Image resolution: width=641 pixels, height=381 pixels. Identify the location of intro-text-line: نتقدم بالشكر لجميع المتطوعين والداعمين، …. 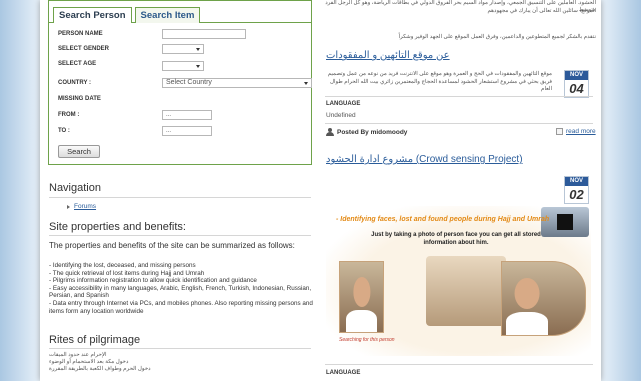
(497, 37).